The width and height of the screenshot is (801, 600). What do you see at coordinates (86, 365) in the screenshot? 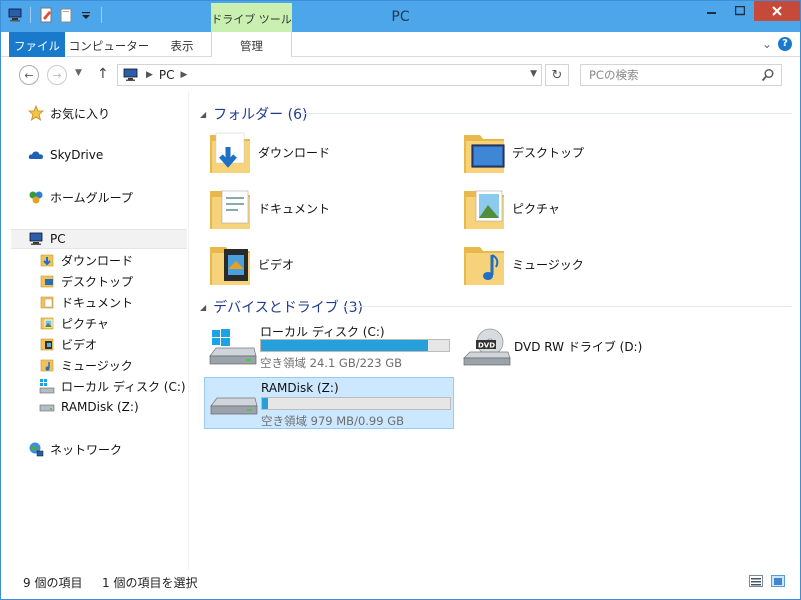
I see `nav-item-music: ミュージック` at bounding box center [86, 365].